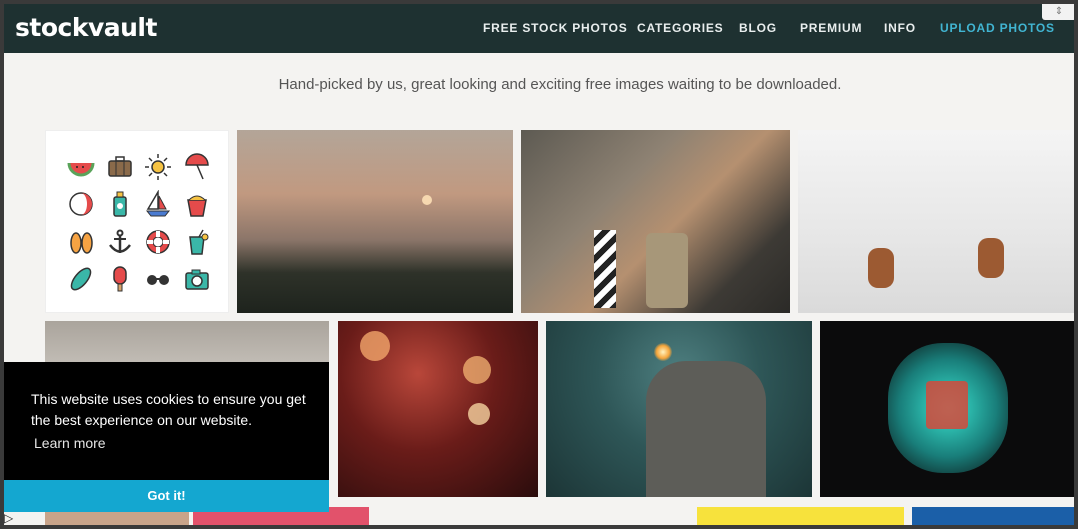  What do you see at coordinates (120, 204) in the screenshot?
I see `sunscreen-icon` at bounding box center [120, 204].